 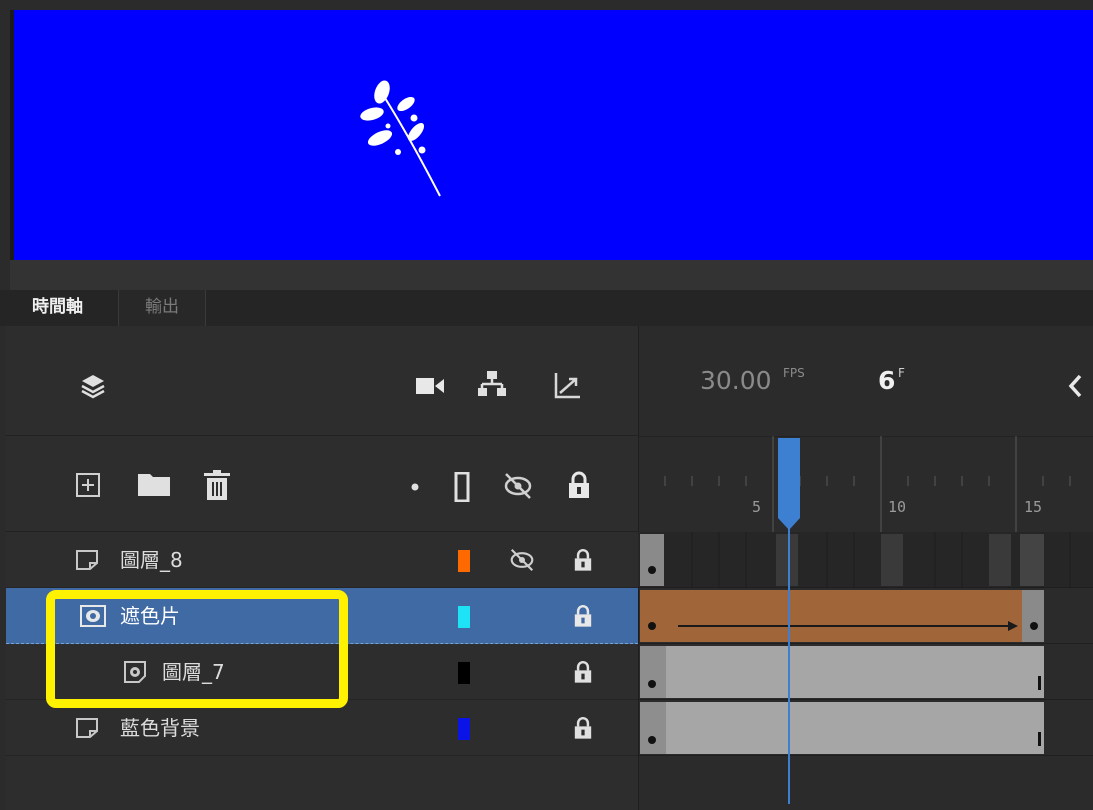 What do you see at coordinates (1075, 386) in the screenshot?
I see `chevron-left-icon` at bounding box center [1075, 386].